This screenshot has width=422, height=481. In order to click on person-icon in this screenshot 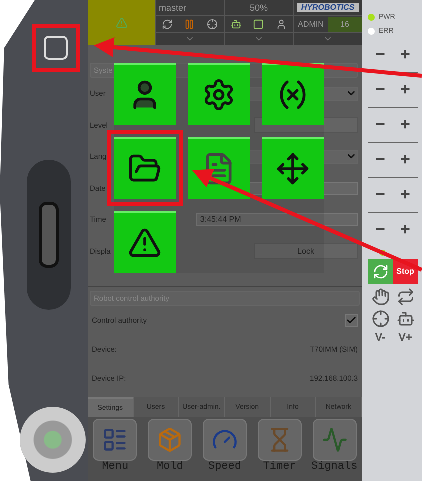, I will do `click(282, 24)`.